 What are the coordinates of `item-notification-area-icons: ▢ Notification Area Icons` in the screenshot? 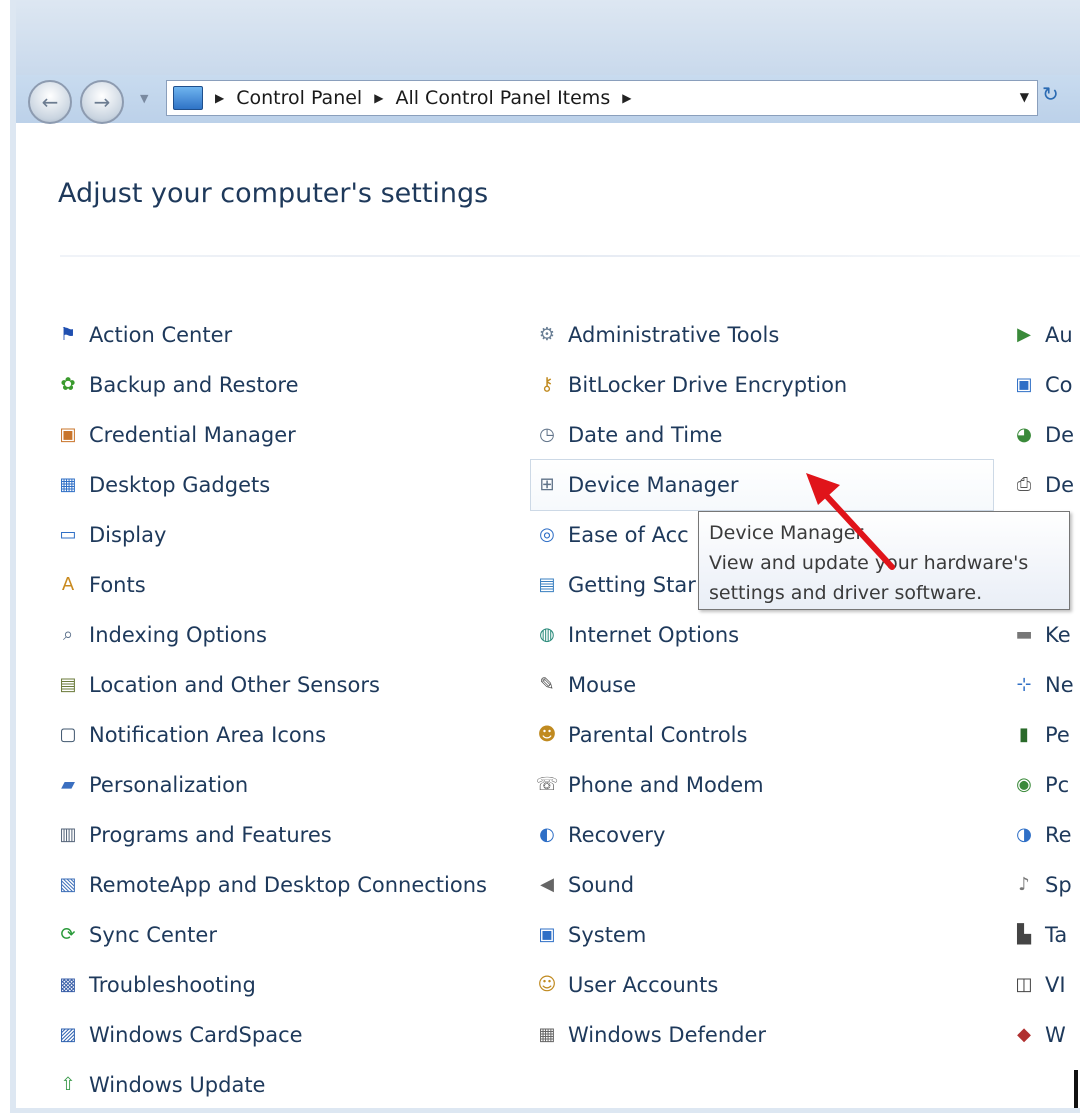 It's located at (286, 735).